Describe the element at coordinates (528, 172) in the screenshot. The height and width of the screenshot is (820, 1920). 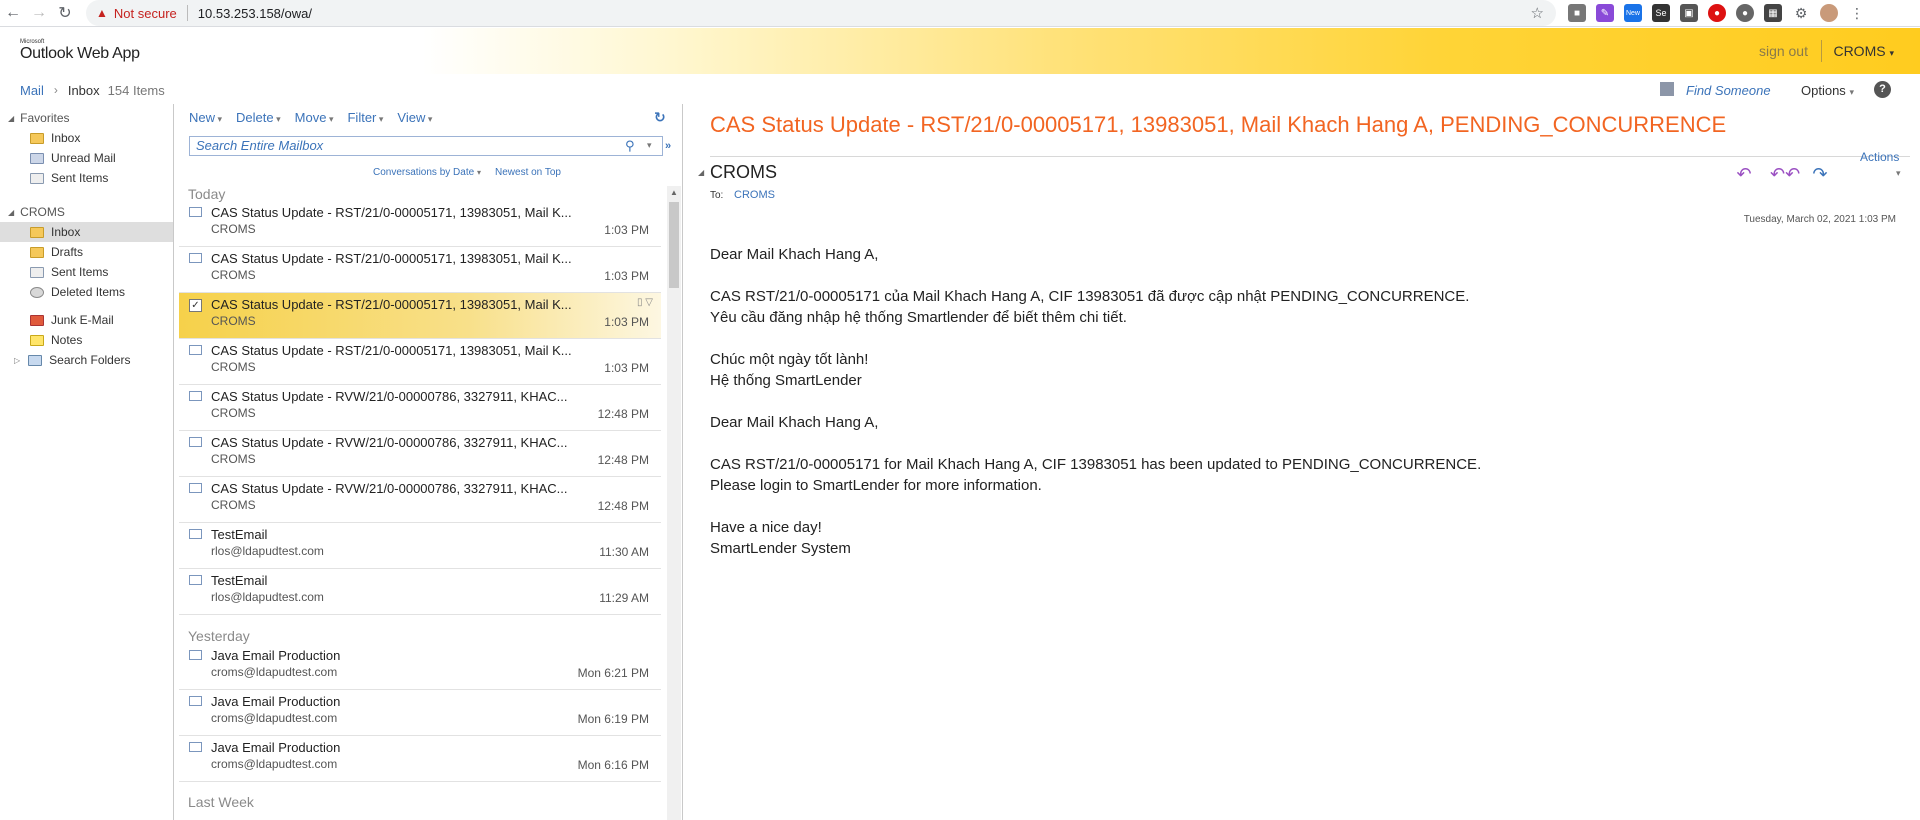
I see `sort-order-toggle: Newest on Top` at that location.